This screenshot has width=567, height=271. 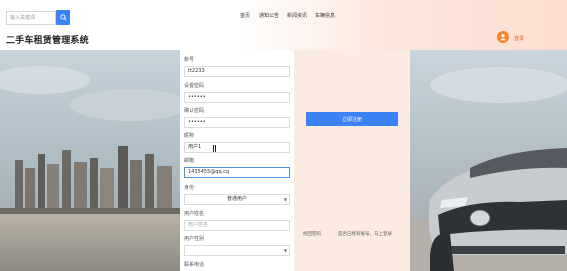 What do you see at coordinates (325, 15) in the screenshot?
I see `nav-vehicles: 车辆信息` at bounding box center [325, 15].